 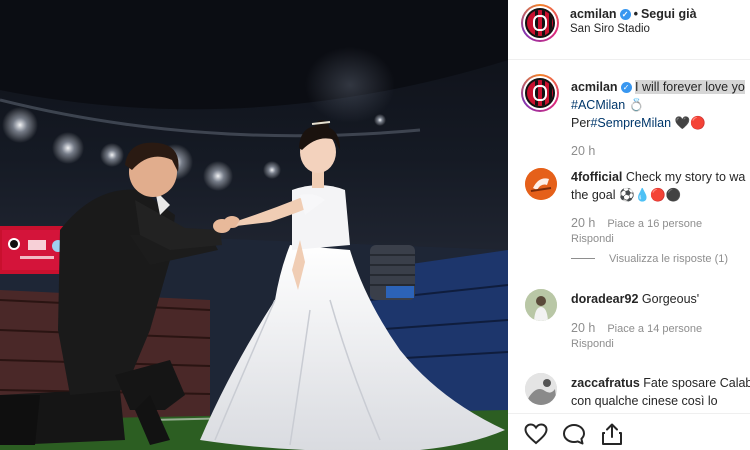 What do you see at coordinates (536, 434) in the screenshot?
I see `heart-icon` at bounding box center [536, 434].